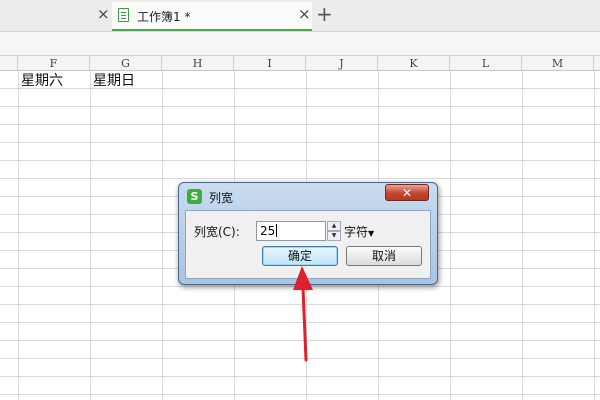 Image resolution: width=600 pixels, height=400 pixels. What do you see at coordinates (371, 233) in the screenshot?
I see `chevron-down-icon: ▼` at bounding box center [371, 233].